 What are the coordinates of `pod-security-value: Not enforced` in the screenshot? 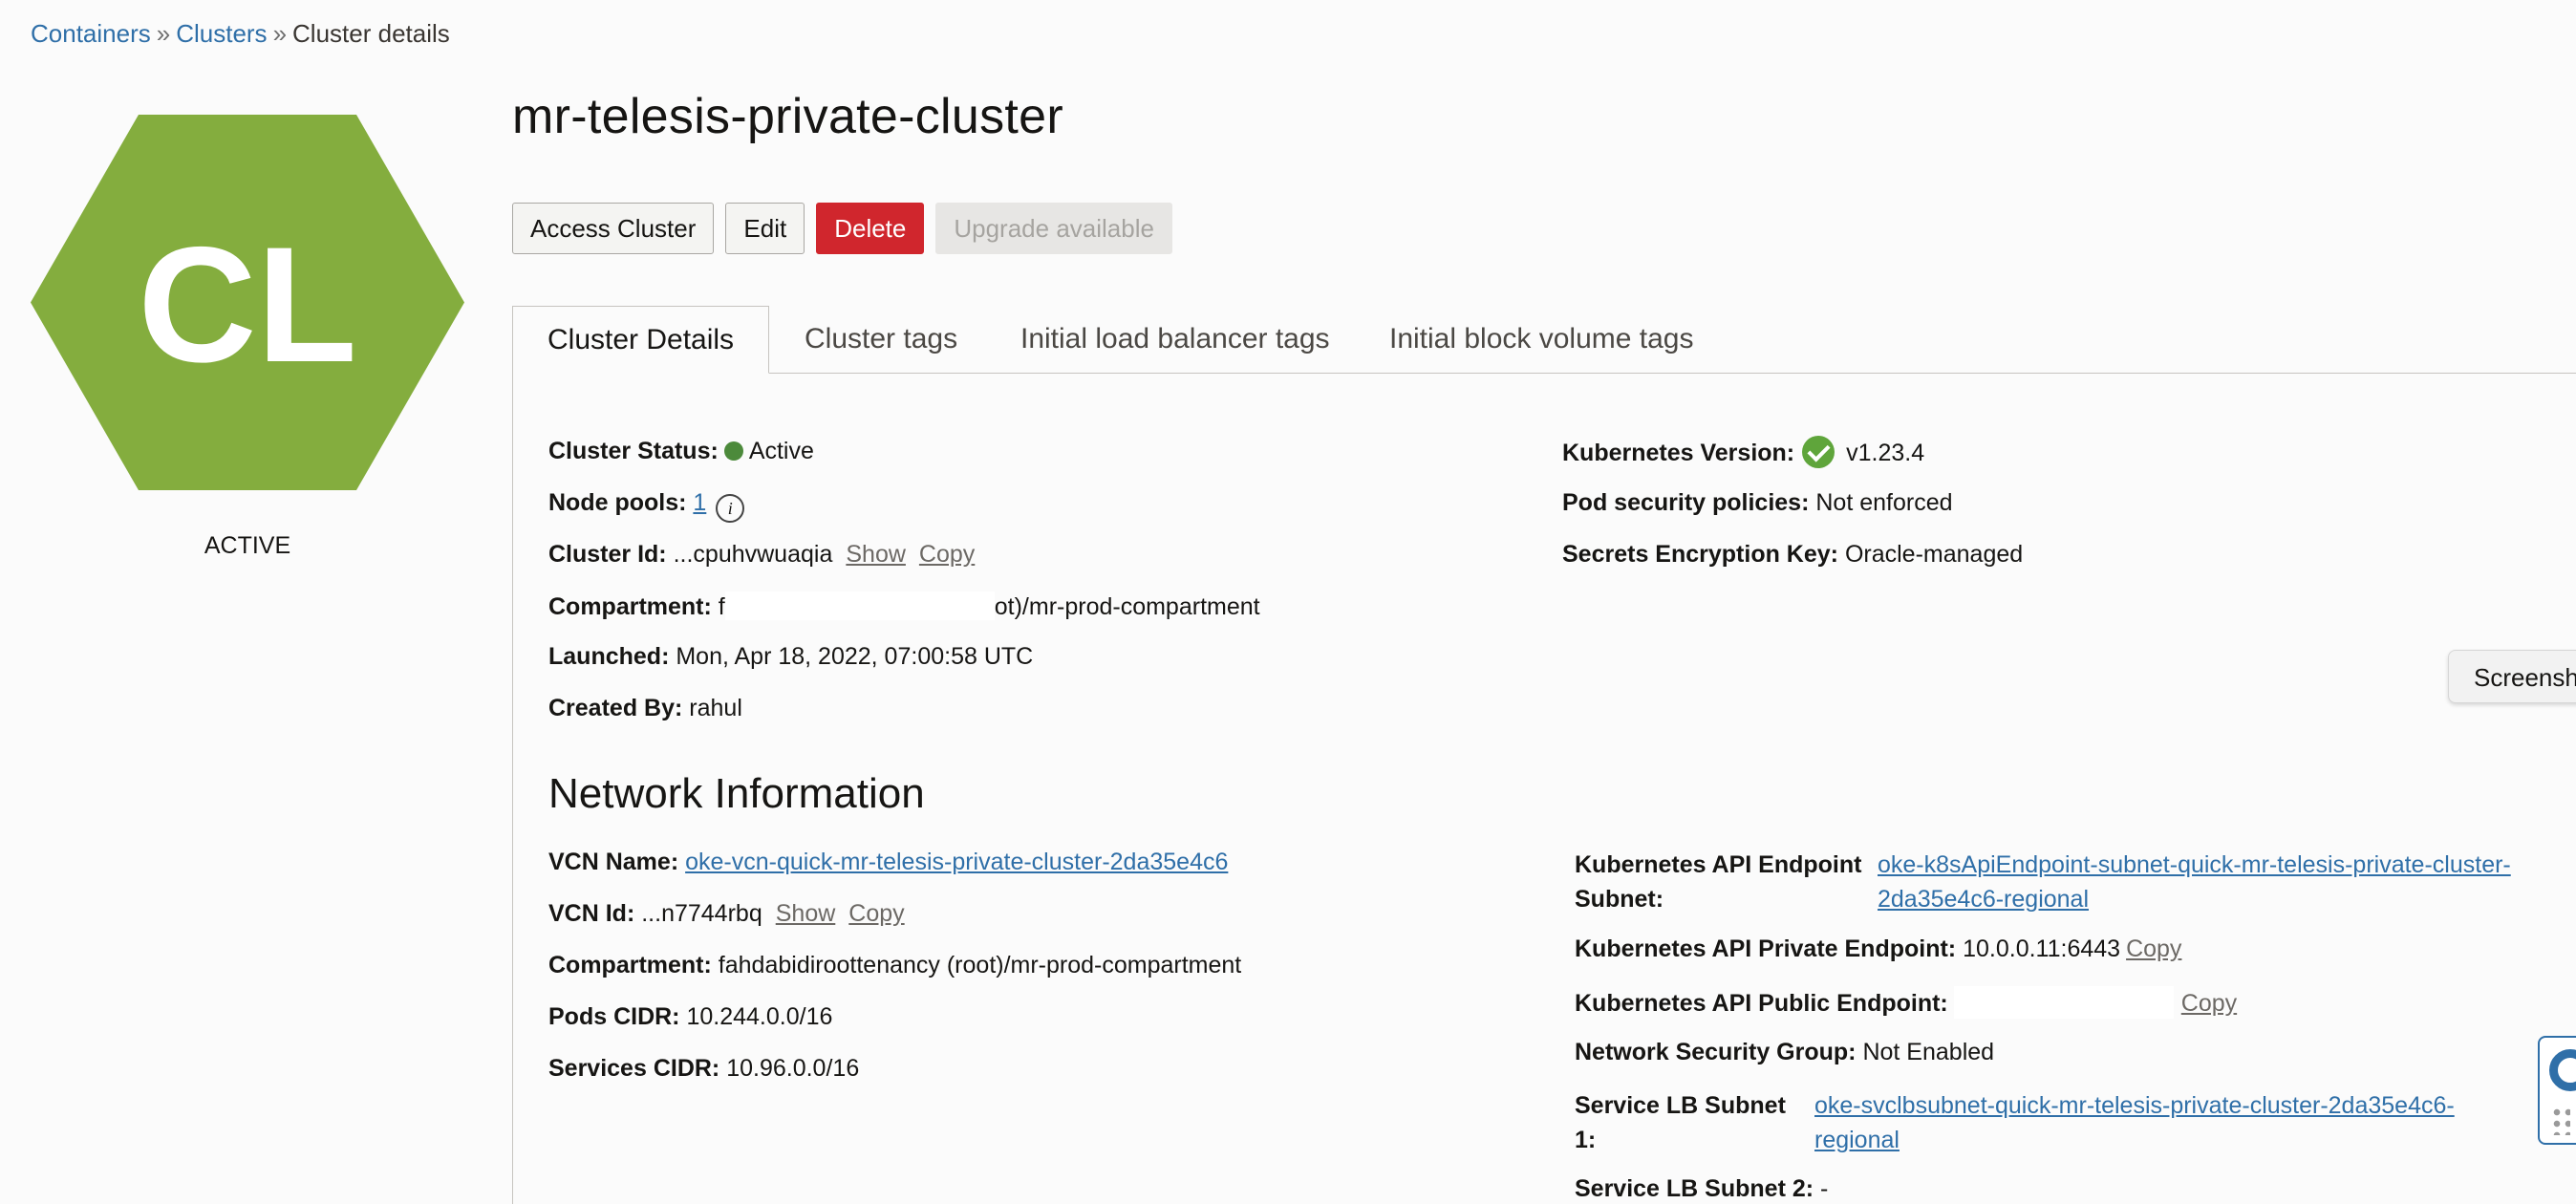 It's located at (1884, 503).